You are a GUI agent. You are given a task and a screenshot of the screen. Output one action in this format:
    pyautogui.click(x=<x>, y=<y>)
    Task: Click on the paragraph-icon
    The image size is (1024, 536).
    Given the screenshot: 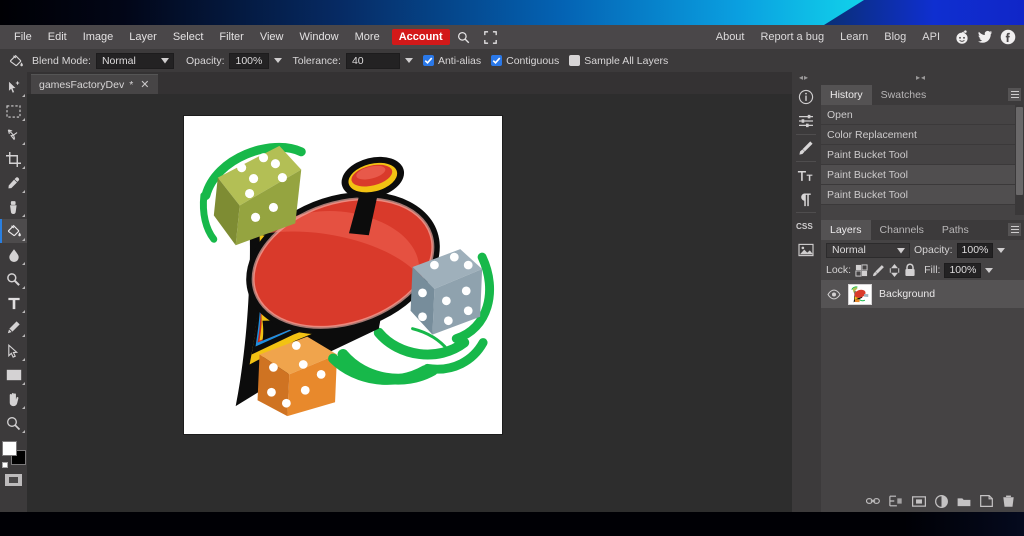 What is the action you would take?
    pyautogui.click(x=805, y=199)
    